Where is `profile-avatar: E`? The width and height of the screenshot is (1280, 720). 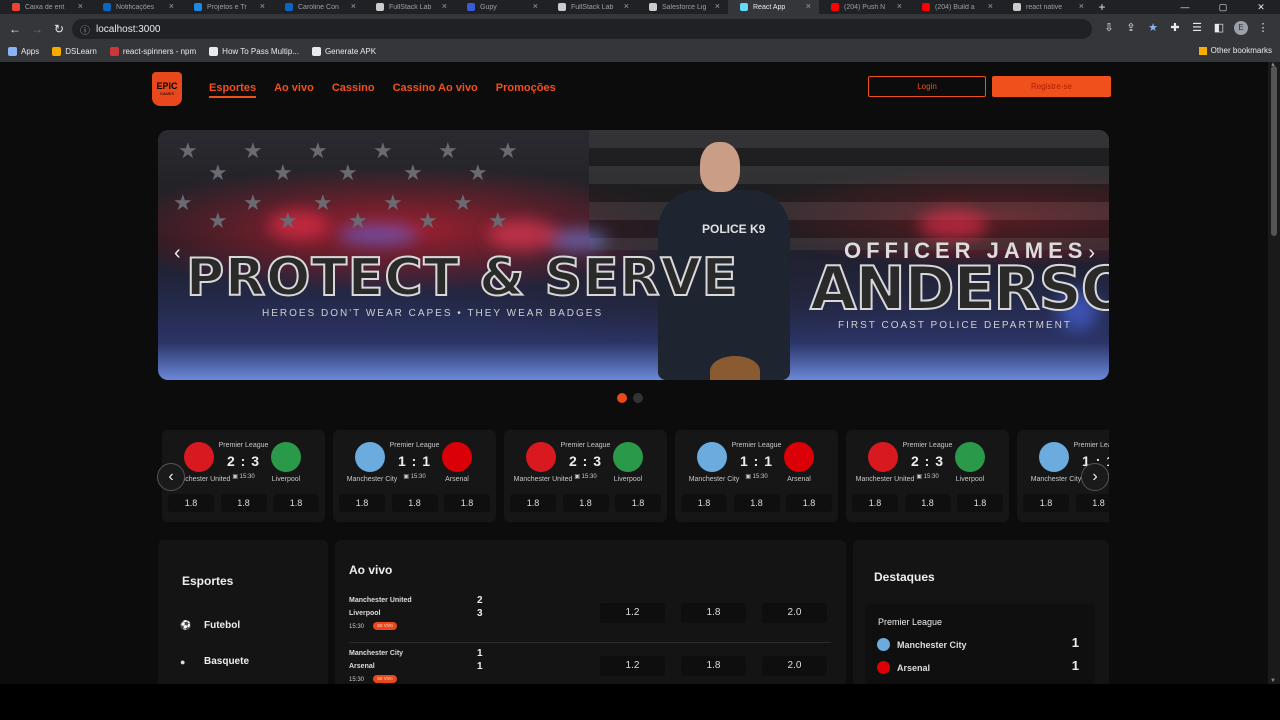
profile-avatar: E is located at coordinates (1241, 28).